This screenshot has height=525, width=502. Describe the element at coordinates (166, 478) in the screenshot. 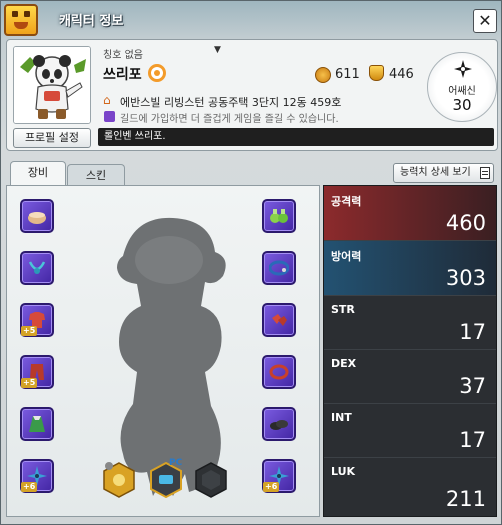

I see `pc-slot: PC` at that location.